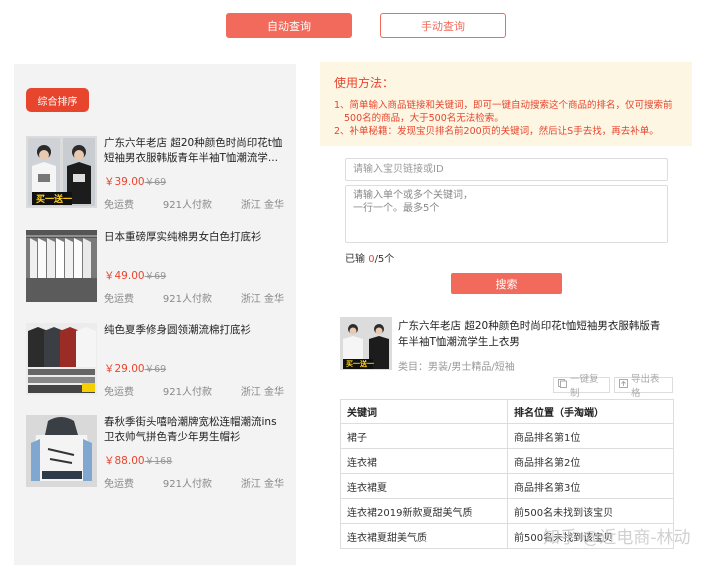 Image resolution: width=720 pixels, height=565 pixels. I want to click on keyword-cell: 连衣裙夏甜美气质, so click(424, 536).